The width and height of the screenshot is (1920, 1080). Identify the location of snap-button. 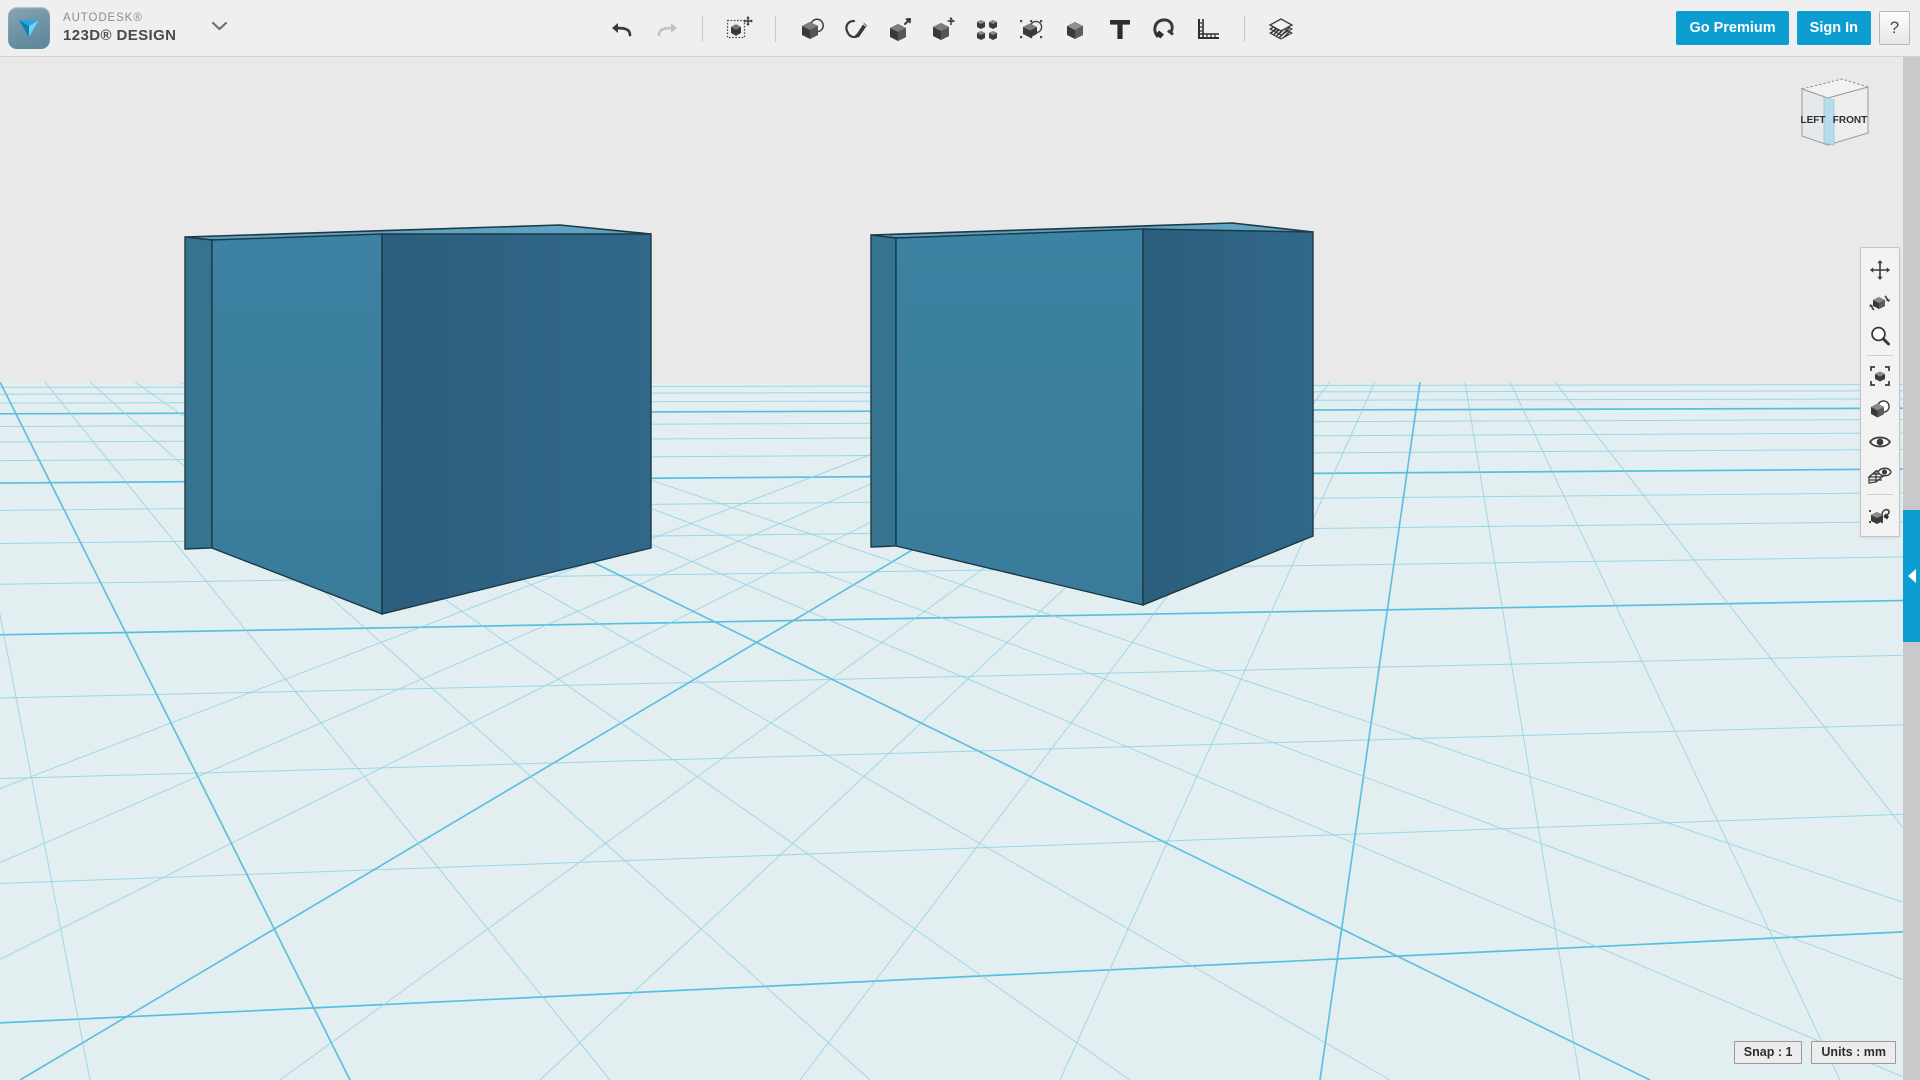
(1164, 29).